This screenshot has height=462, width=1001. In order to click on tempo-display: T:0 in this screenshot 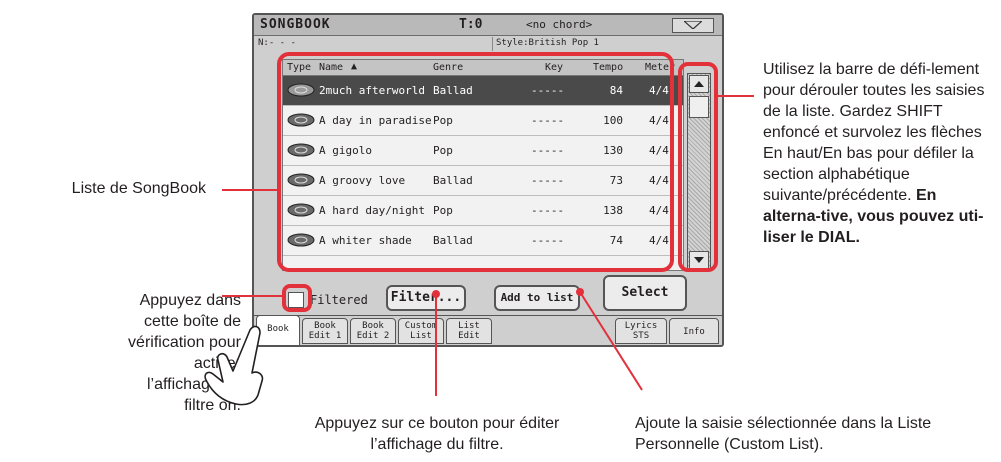, I will do `click(471, 24)`.